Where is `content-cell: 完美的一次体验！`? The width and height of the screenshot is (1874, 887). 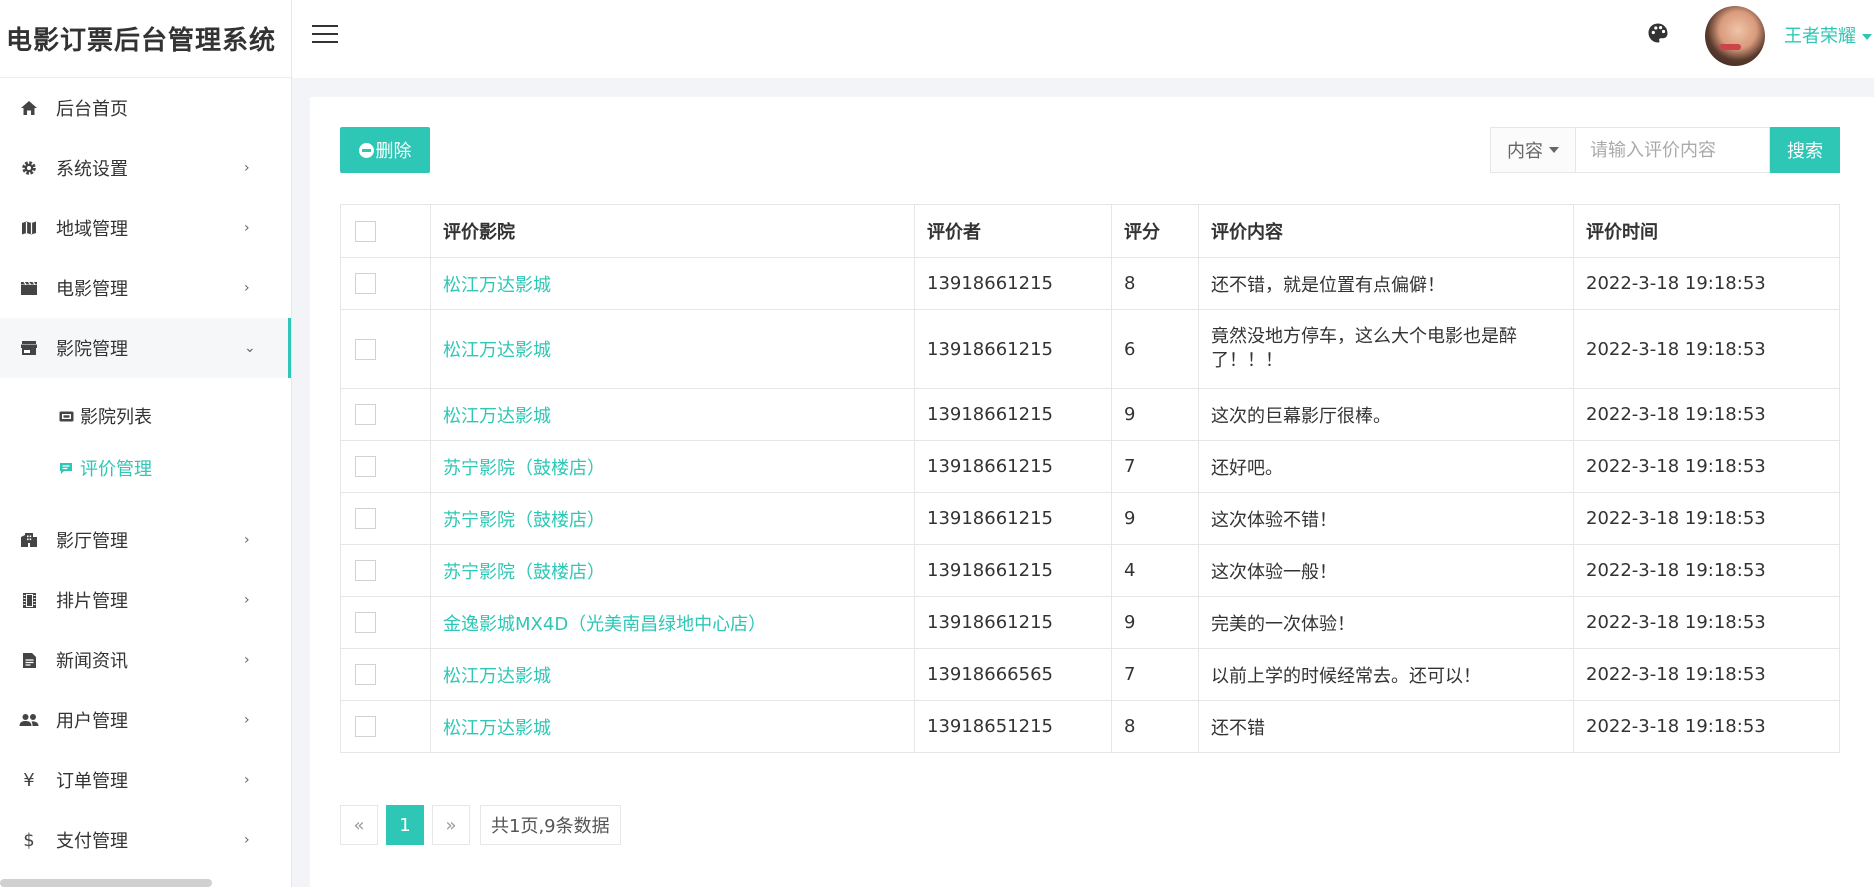 content-cell: 完美的一次体验！ is located at coordinates (1386, 622).